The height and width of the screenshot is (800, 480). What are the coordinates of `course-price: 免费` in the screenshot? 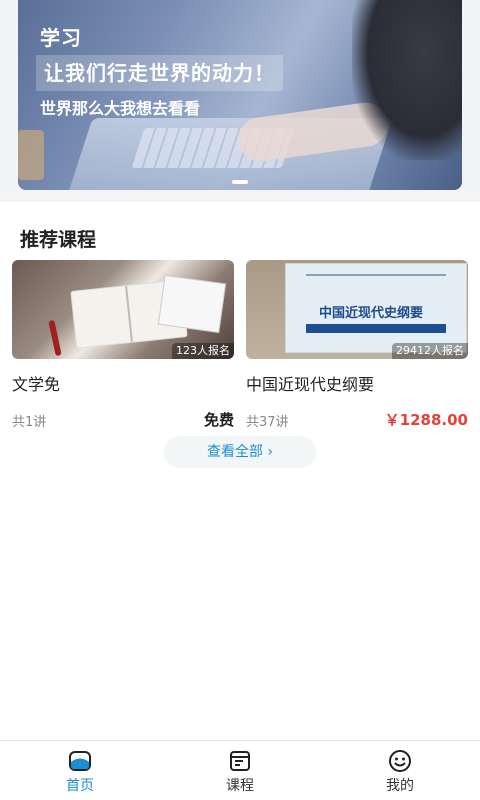 It's located at (218, 420).